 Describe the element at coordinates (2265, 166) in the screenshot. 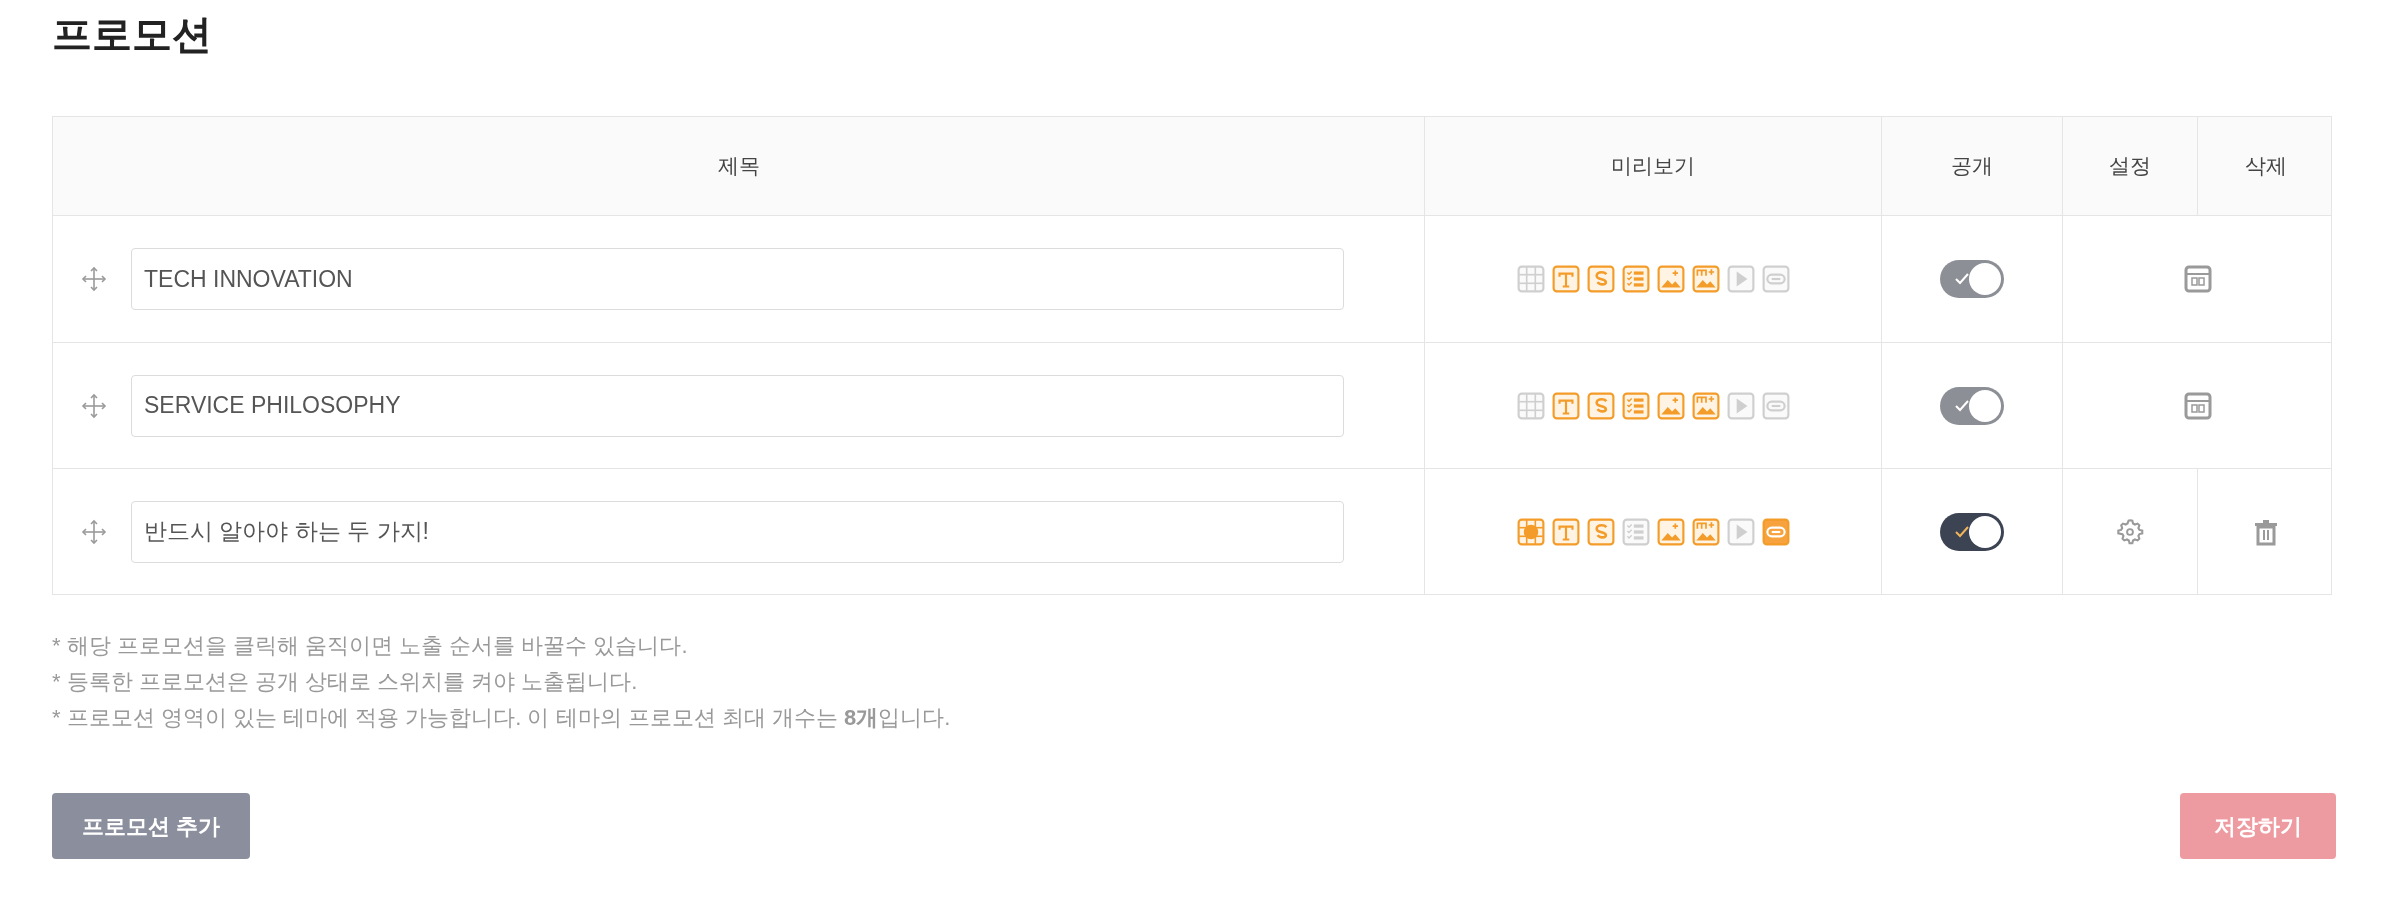

I see `column-header: 삭제` at that location.